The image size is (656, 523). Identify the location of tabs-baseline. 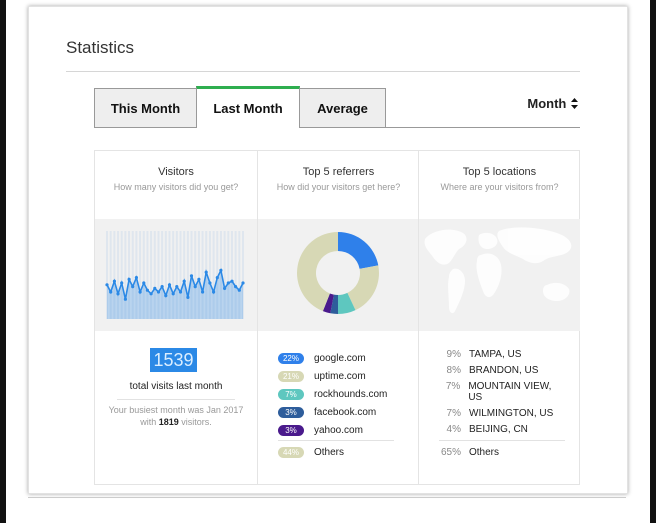
(483, 127).